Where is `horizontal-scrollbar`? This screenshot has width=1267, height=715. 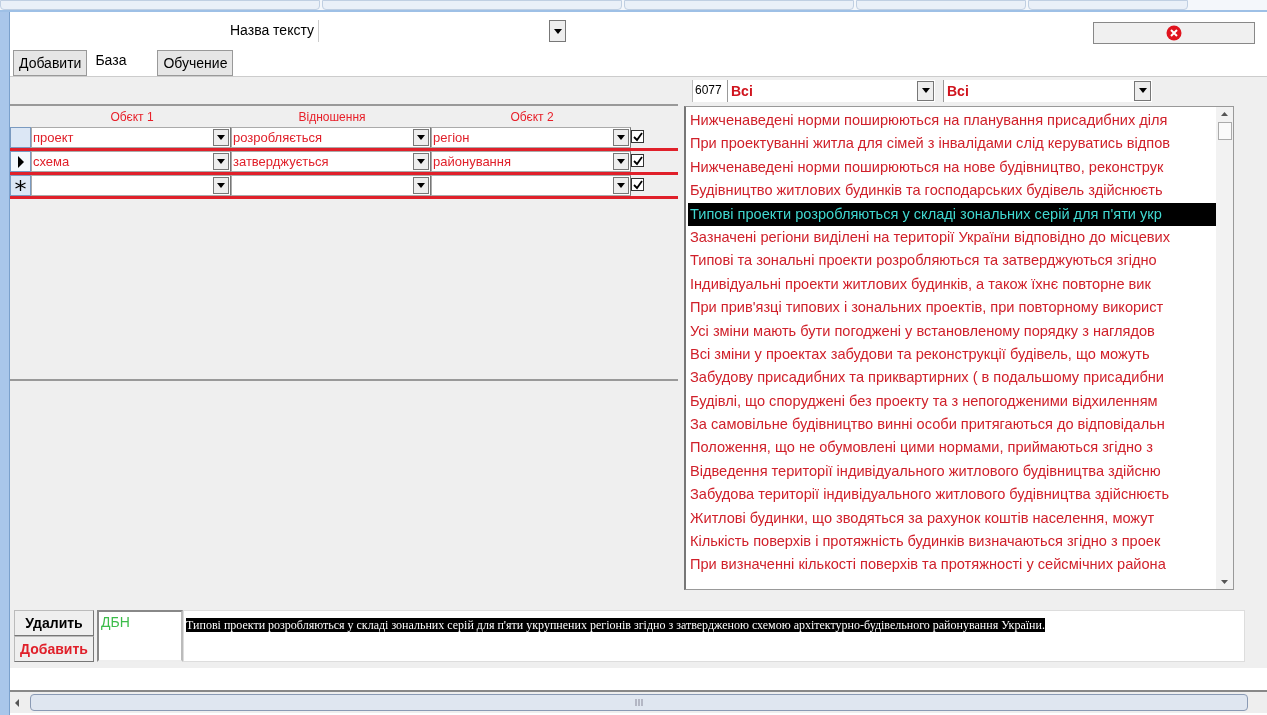 horizontal-scrollbar is located at coordinates (638, 702).